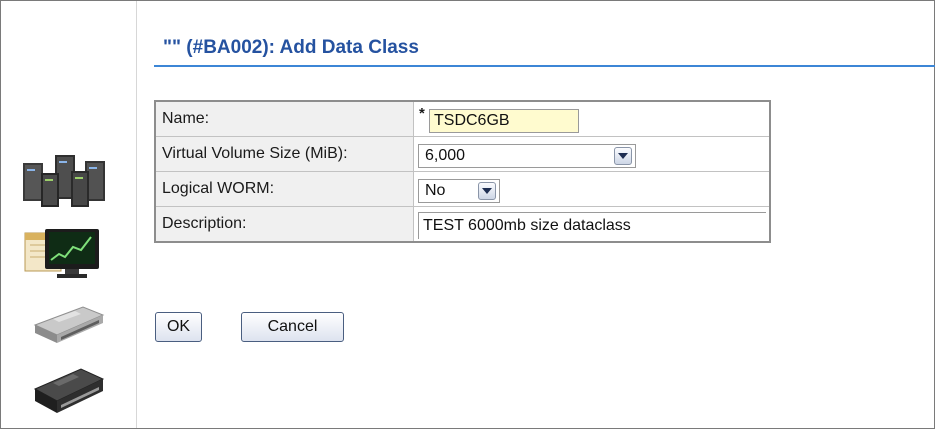 This screenshot has width=935, height=429. Describe the element at coordinates (292, 327) in the screenshot. I see `cancel-button: Cancel` at that location.